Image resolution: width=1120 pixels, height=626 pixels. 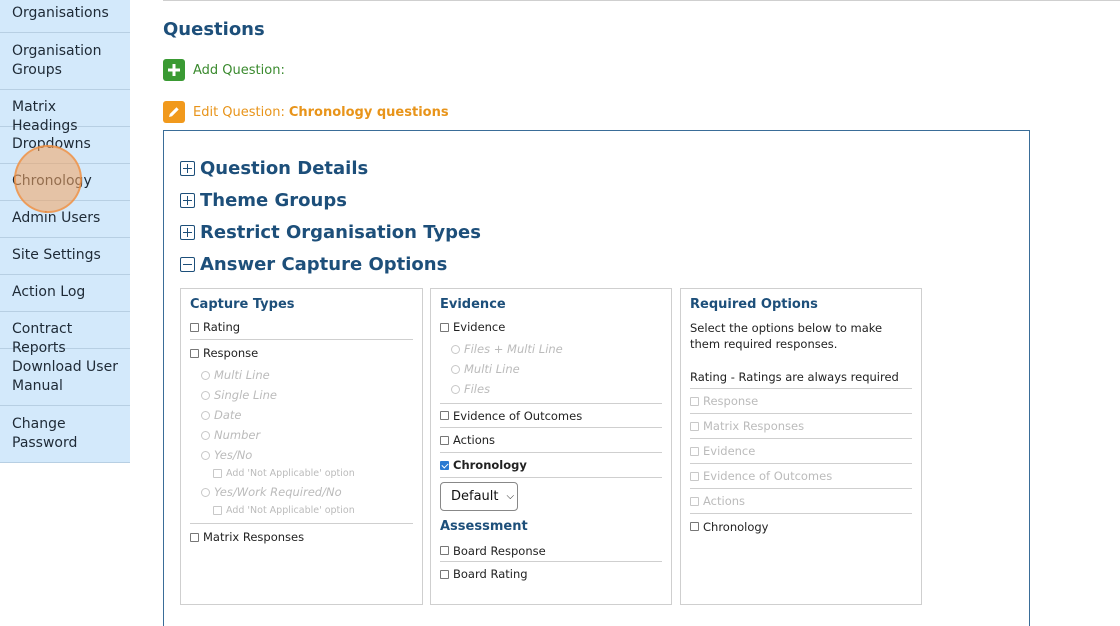 What do you see at coordinates (444, 550) in the screenshot?
I see `board-response-checkbox` at bounding box center [444, 550].